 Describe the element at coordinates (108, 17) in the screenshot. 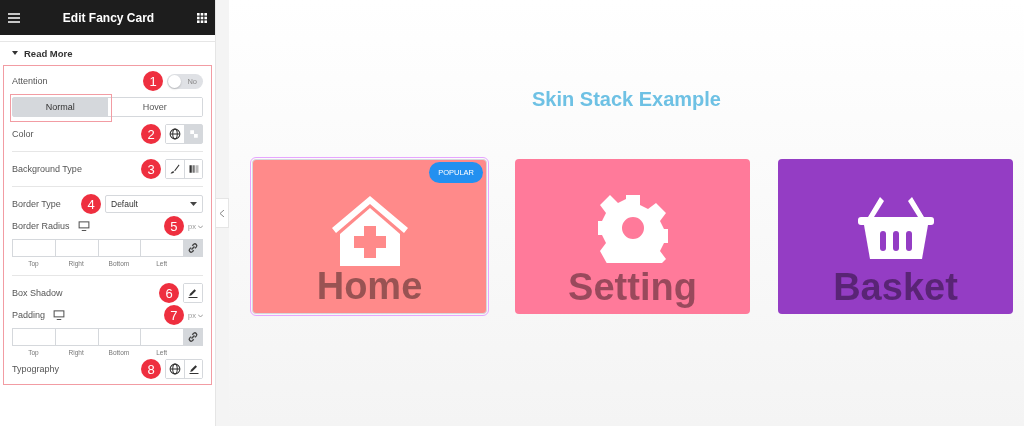

I see `panel-title: Edit Fancy Card` at that location.